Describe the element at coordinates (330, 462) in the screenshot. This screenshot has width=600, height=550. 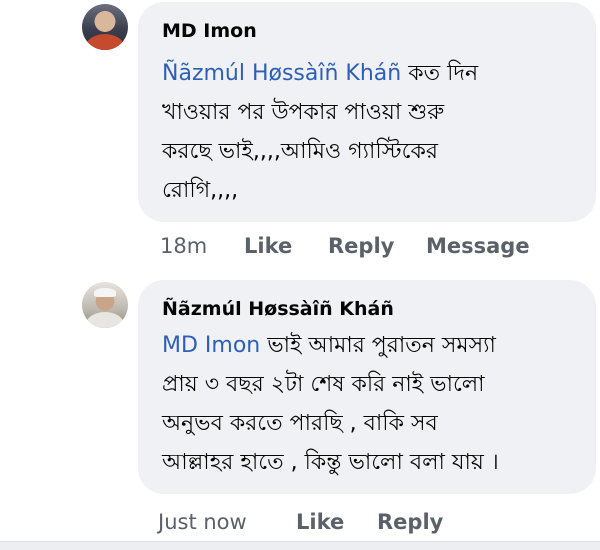
I see `comment-line: আল্লাহর হাতে , কিন্তু ভালো বলা যায় ।` at that location.